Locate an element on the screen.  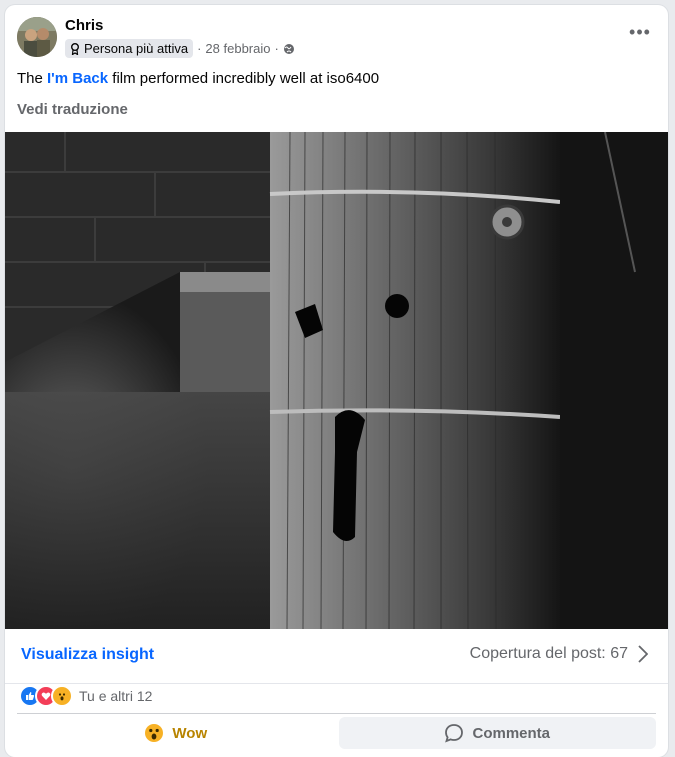
view-insights-link: Visualizza insight is located at coordinates (87, 655).